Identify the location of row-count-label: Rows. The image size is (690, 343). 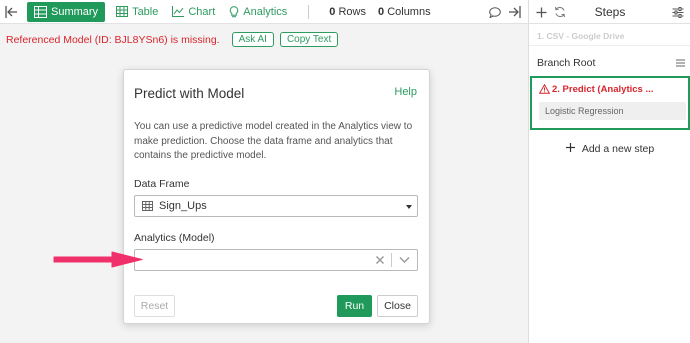
(352, 11).